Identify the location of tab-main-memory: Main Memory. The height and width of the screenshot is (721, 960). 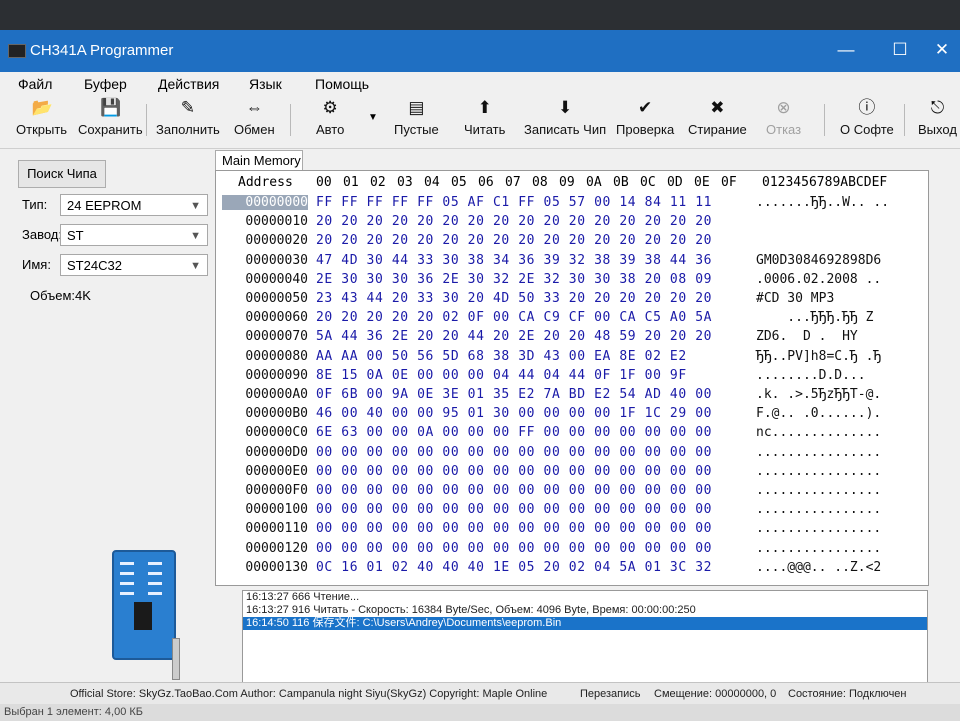
(259, 160).